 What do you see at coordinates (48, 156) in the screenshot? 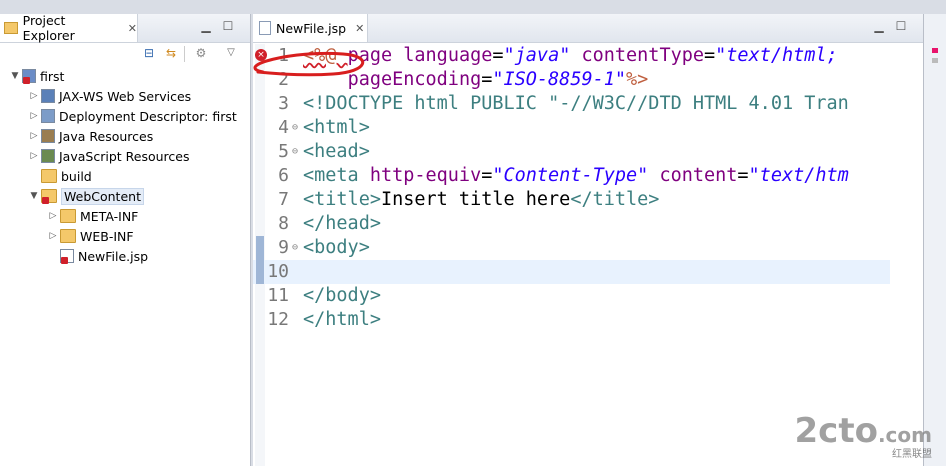
I see `javascript-resources-icon` at bounding box center [48, 156].